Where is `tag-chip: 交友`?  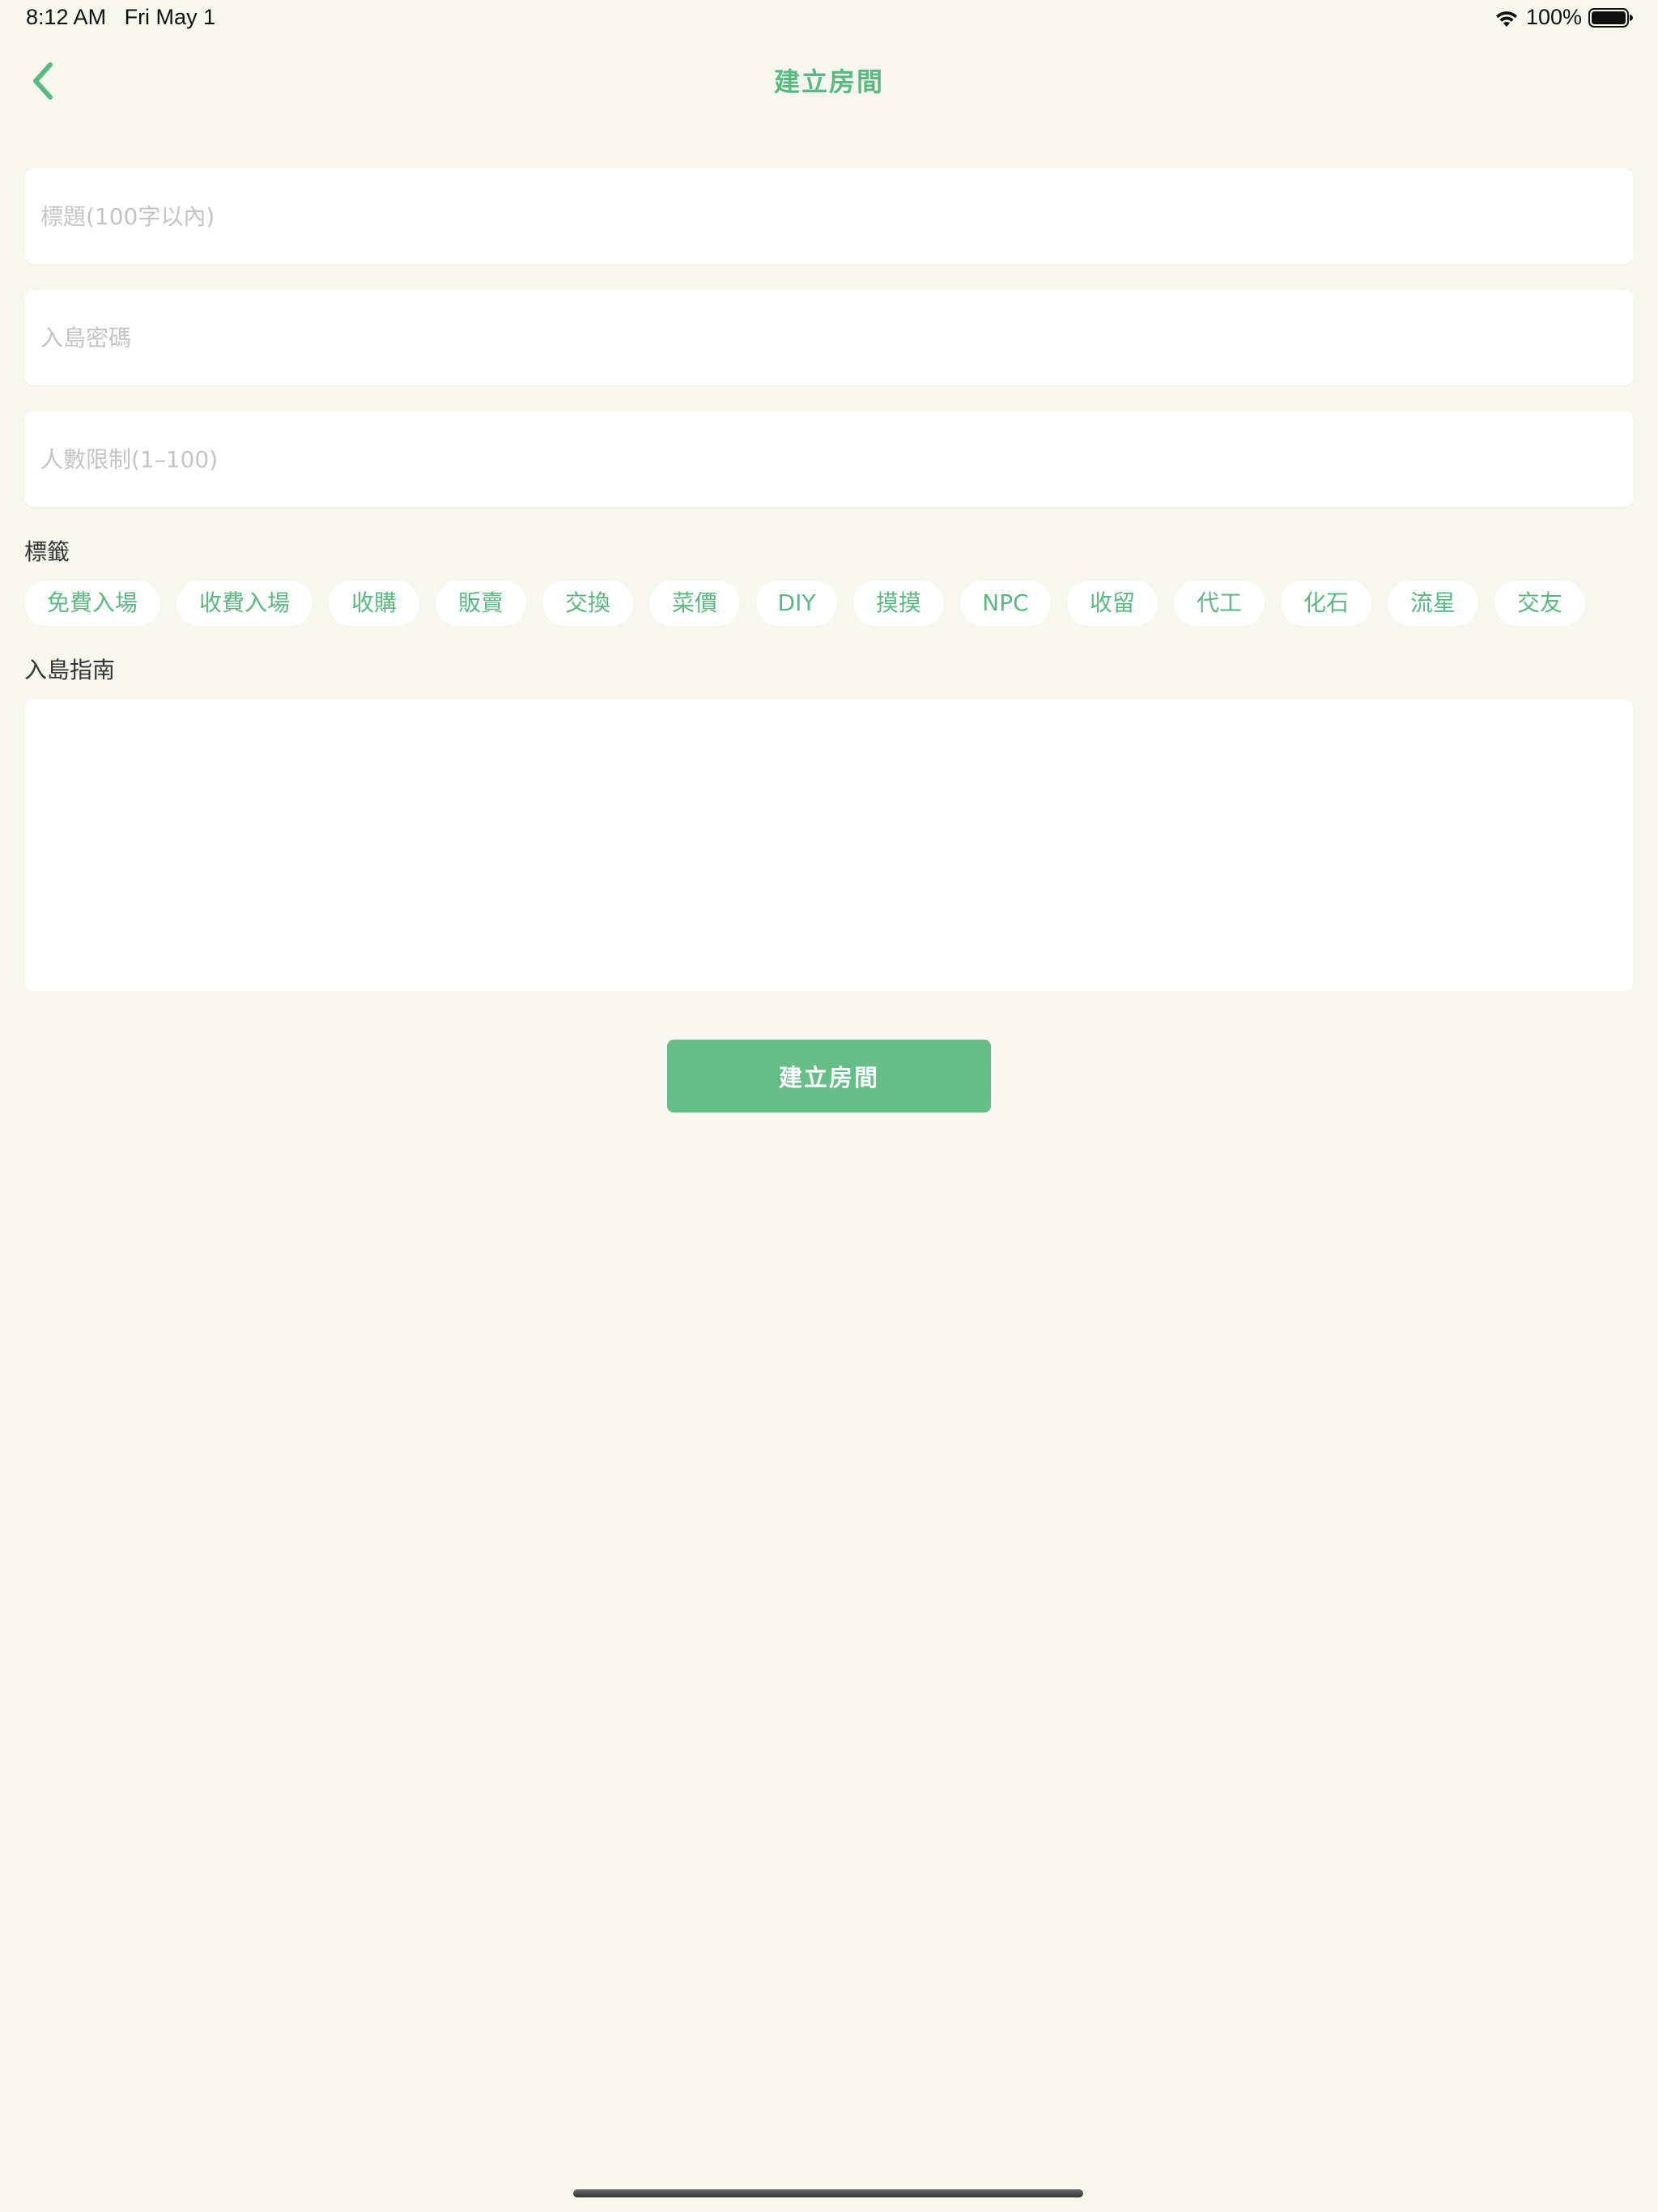 tag-chip: 交友 is located at coordinates (1539, 603).